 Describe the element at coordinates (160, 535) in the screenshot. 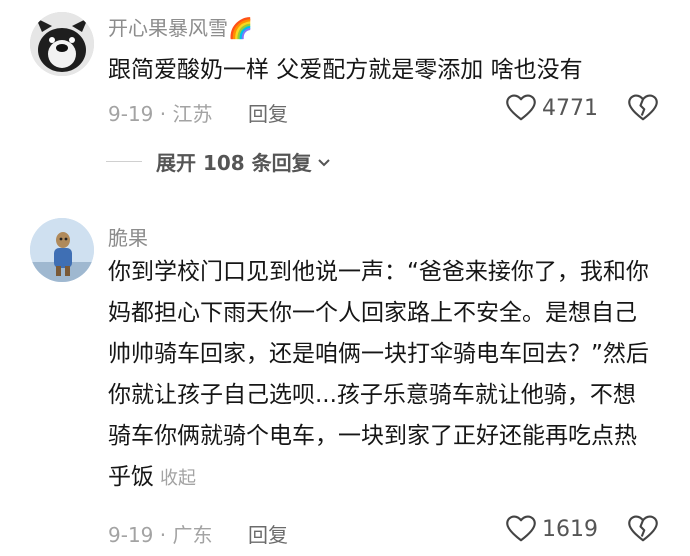

I see `comment-date-location: 9-19 · 广东` at that location.